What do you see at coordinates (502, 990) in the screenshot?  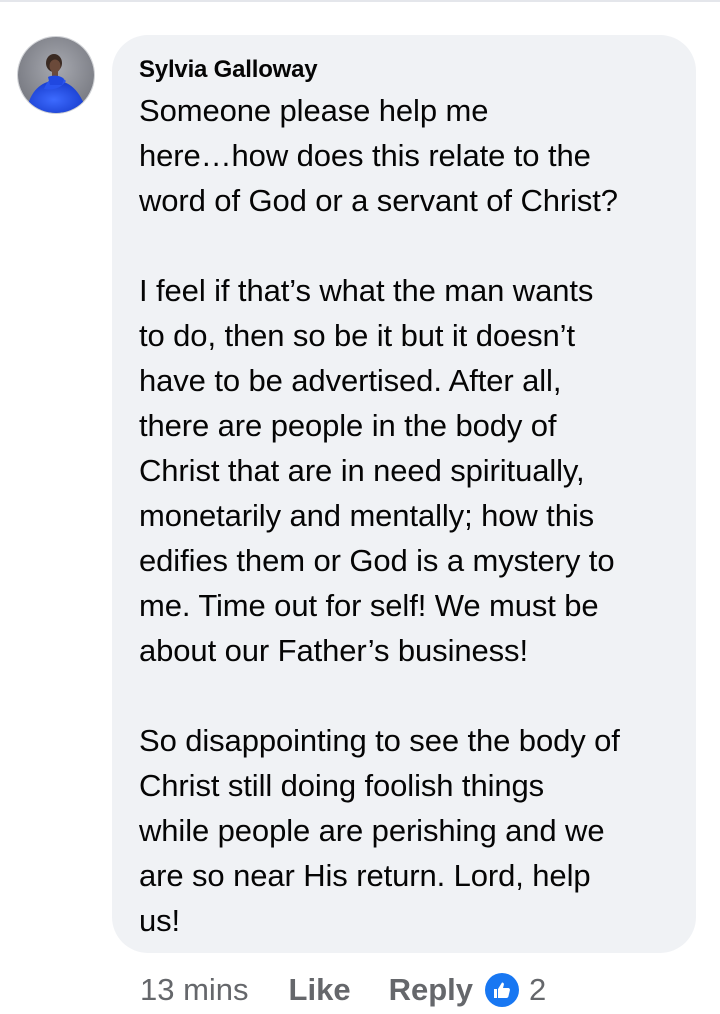 I see `thumbs-up-icon` at bounding box center [502, 990].